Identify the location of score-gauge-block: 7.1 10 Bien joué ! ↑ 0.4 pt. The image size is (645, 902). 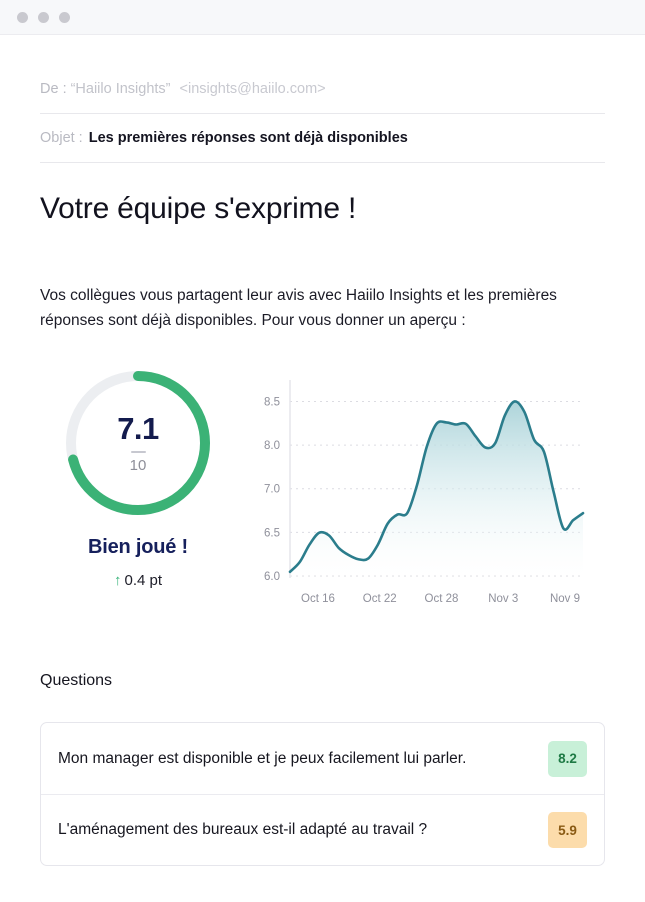
(138, 478).